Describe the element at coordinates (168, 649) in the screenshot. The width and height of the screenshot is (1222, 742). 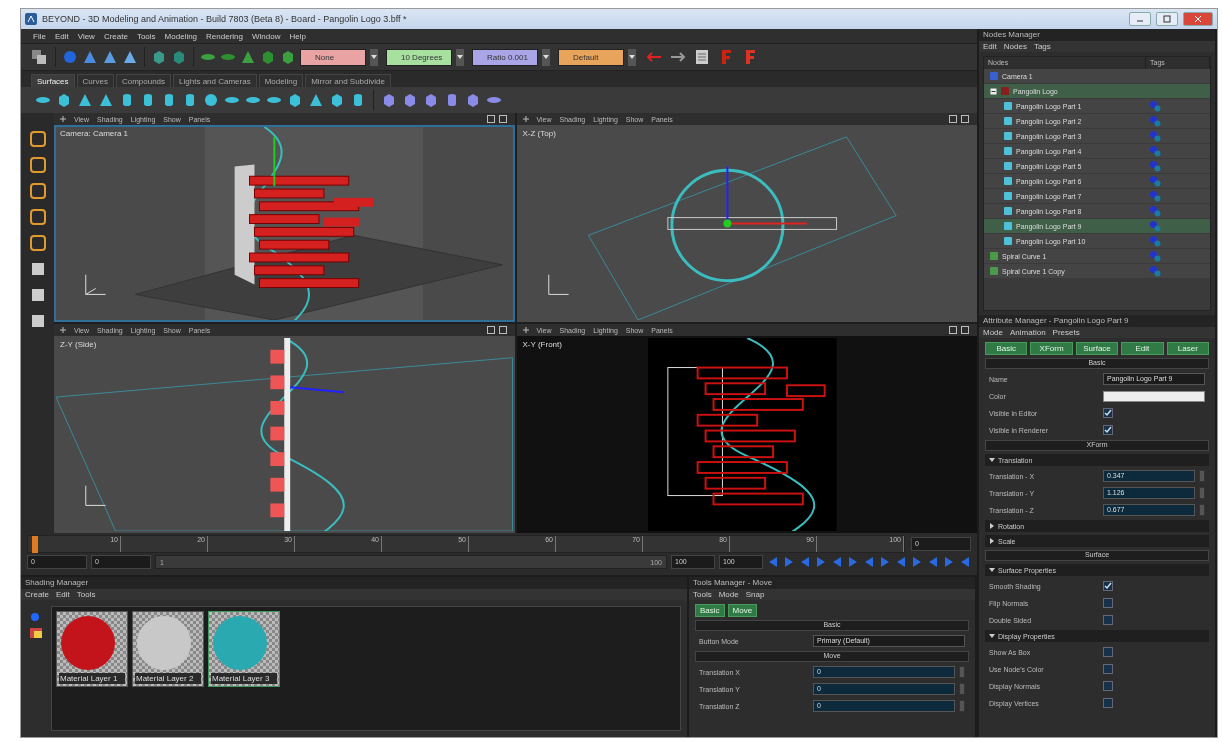
I see `material-card: Material Layer 2` at that location.